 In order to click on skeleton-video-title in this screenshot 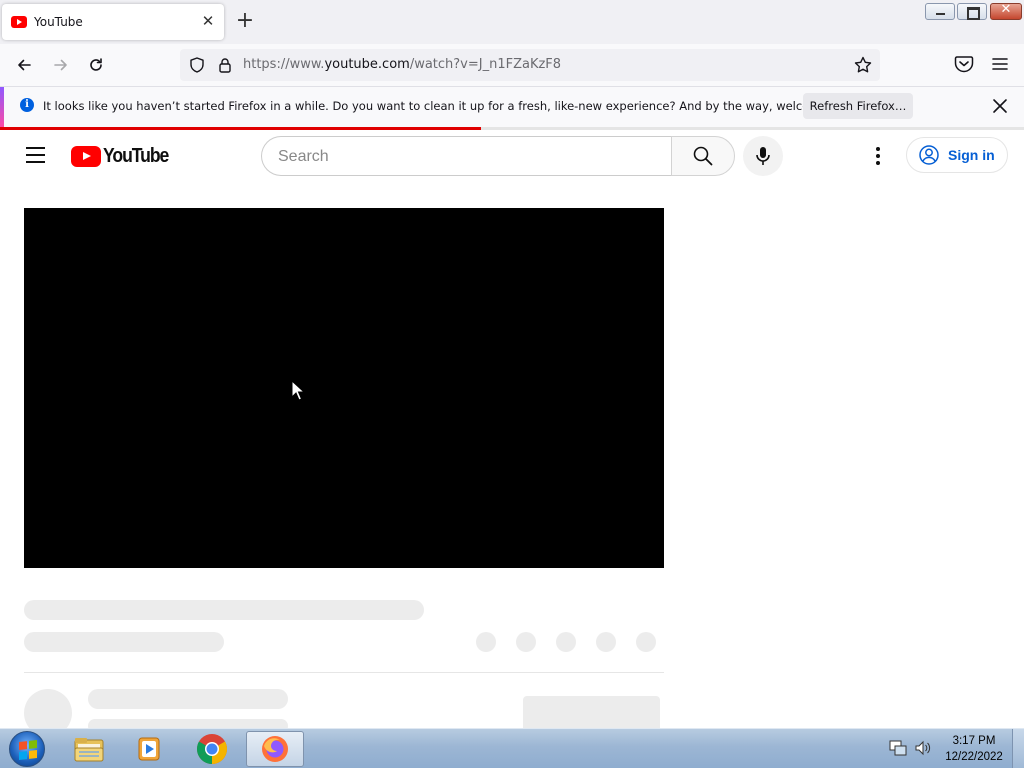, I will do `click(224, 610)`.